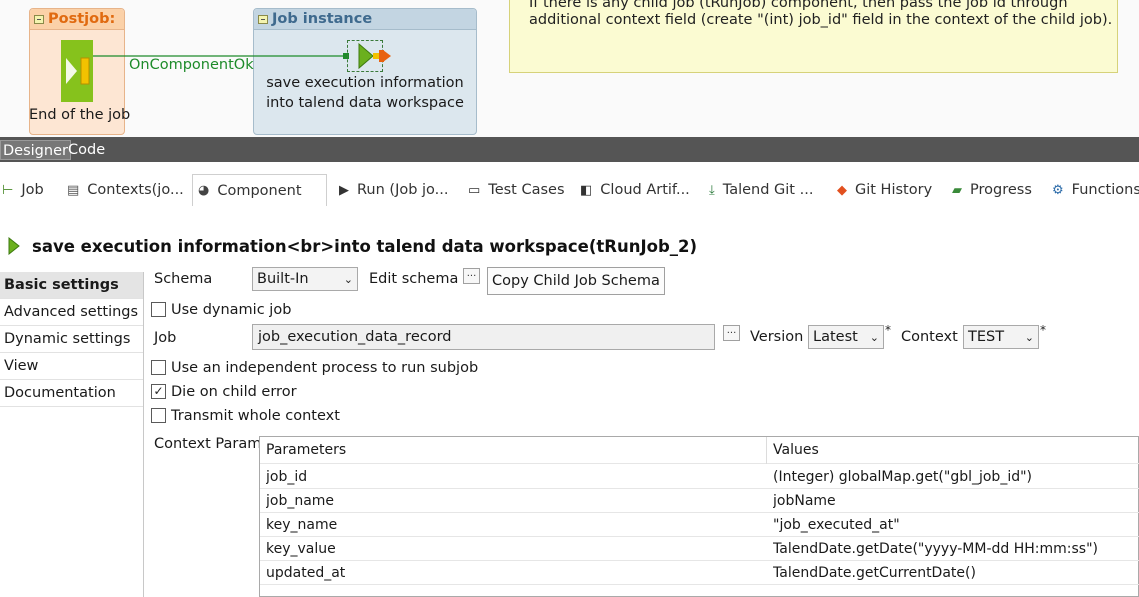 The image size is (1139, 597). I want to click on nav-documentation: Documentation, so click(71, 393).